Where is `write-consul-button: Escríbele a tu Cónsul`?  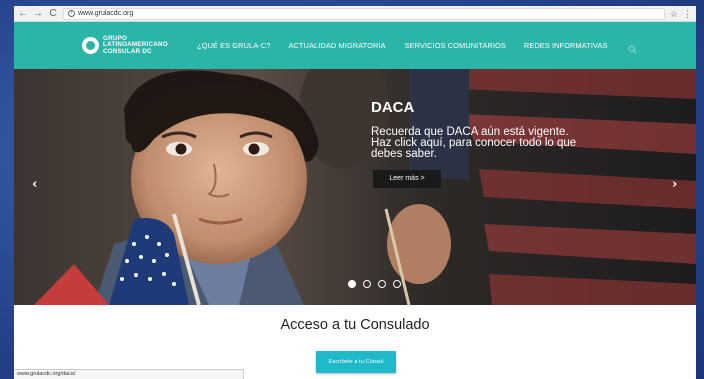
write-consul-button: Escríbele a tu Cónsul is located at coordinates (356, 362).